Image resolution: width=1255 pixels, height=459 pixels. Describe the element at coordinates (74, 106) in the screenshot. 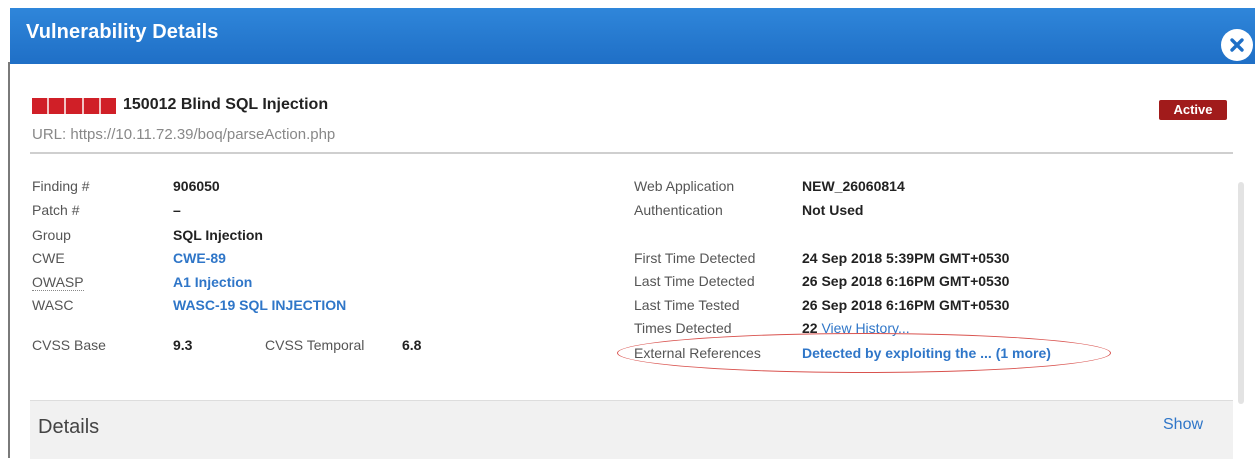

I see `severity-indicator` at that location.